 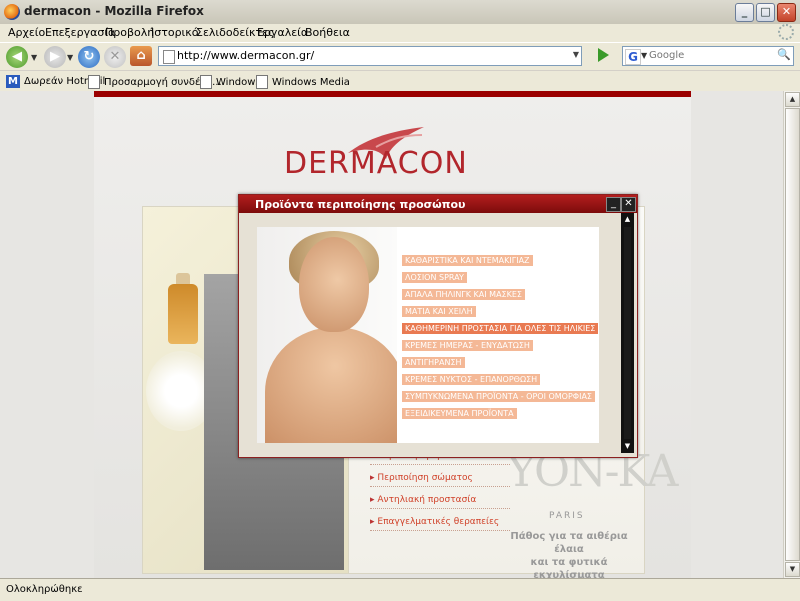 What do you see at coordinates (644, 55) in the screenshot?
I see `search-engine-dropdown-icon: ▼` at bounding box center [644, 55].